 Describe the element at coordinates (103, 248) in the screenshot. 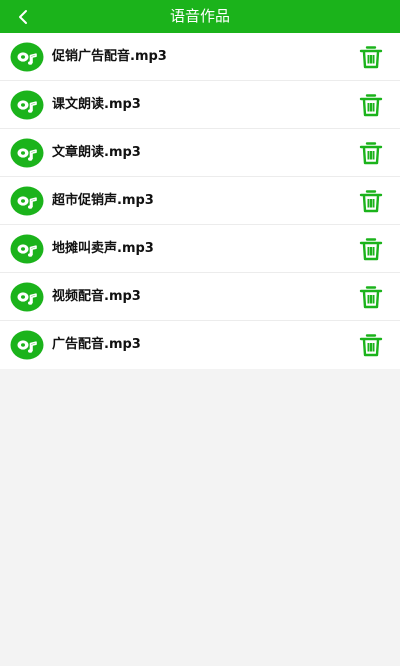

I see `file-name: 地摊叫卖声.mp3` at that location.